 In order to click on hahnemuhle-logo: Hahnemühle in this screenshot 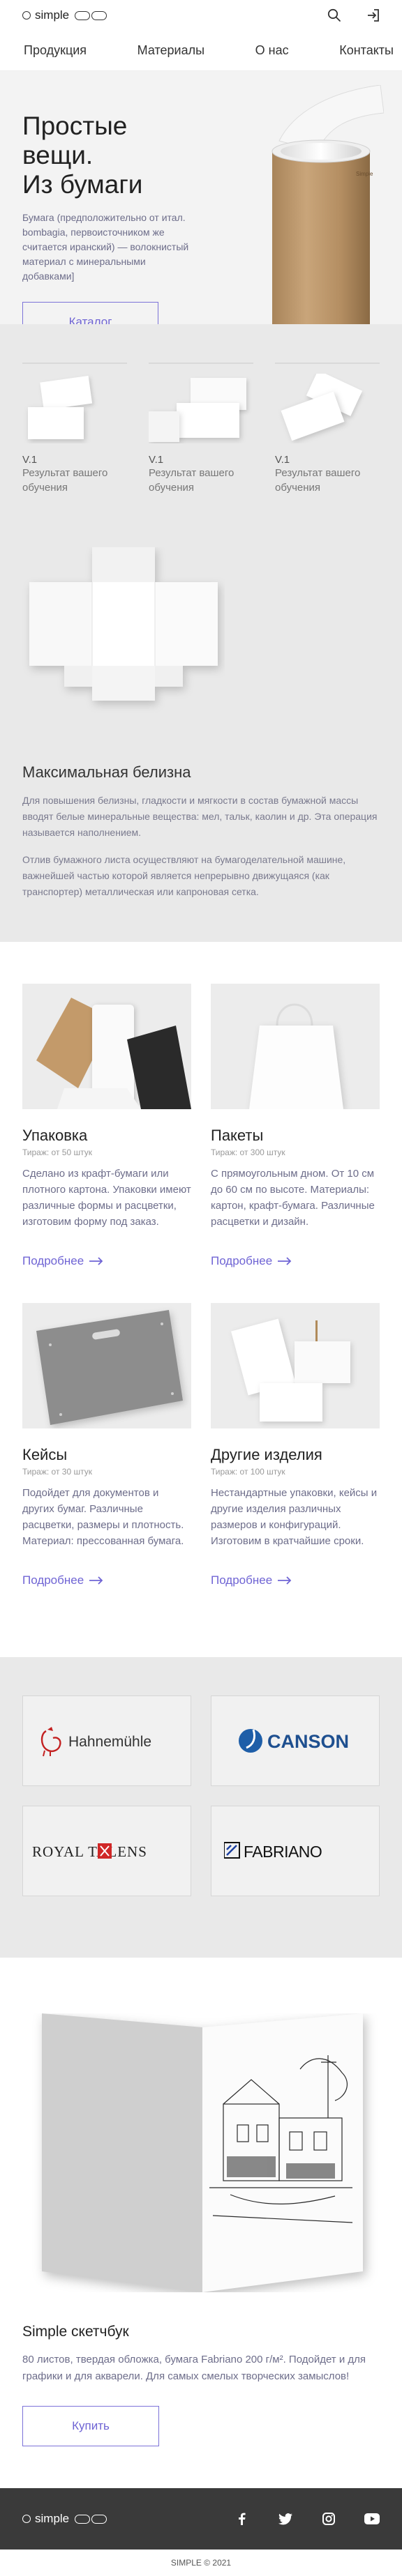, I will do `click(95, 1742)`.